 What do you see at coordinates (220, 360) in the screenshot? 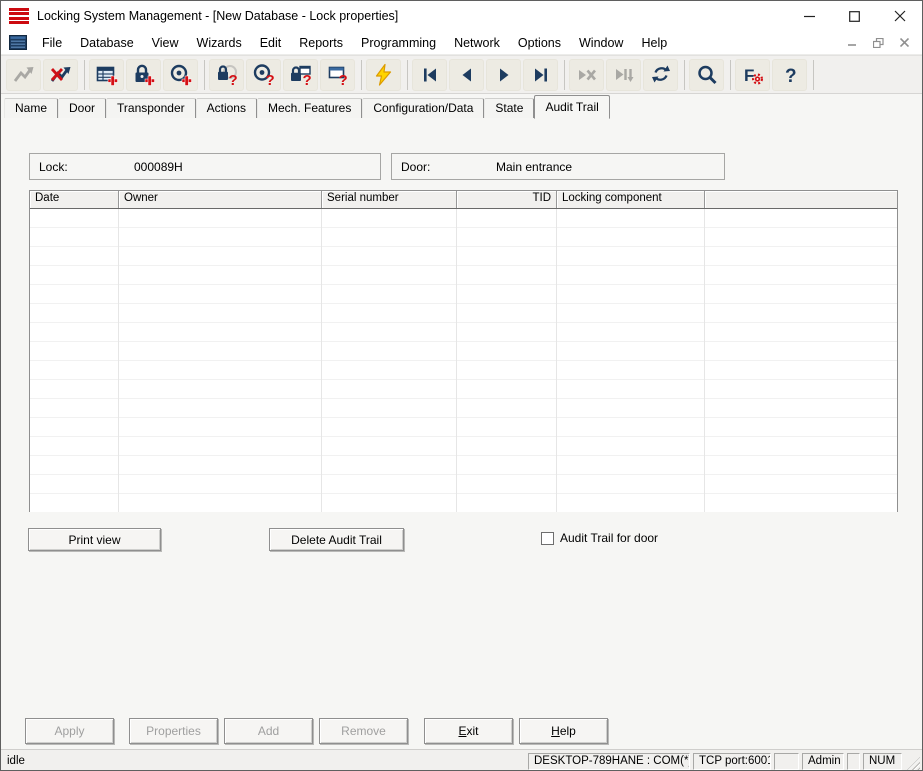
I see `table-column-owner` at bounding box center [220, 360].